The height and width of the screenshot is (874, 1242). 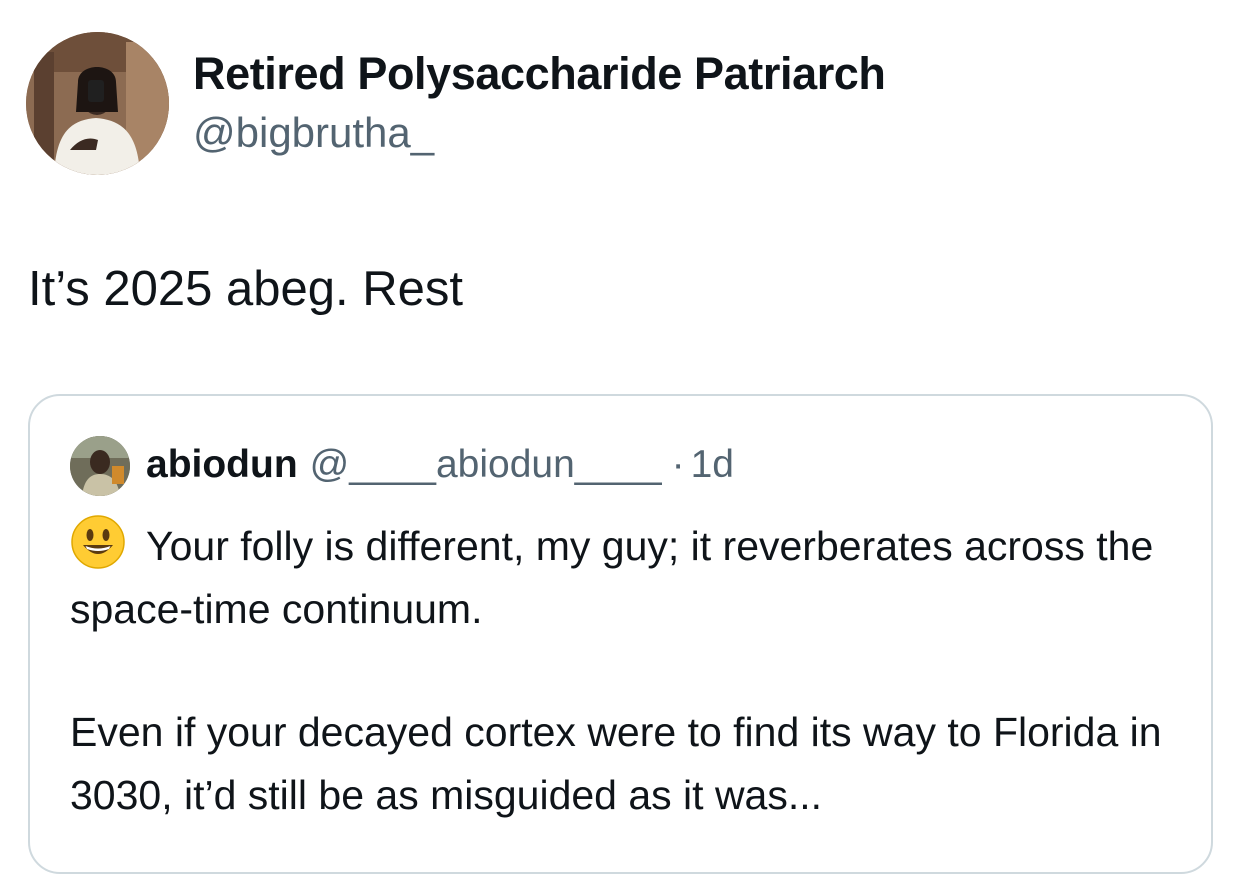 I want to click on avatar-photo, so click(x=97, y=103).